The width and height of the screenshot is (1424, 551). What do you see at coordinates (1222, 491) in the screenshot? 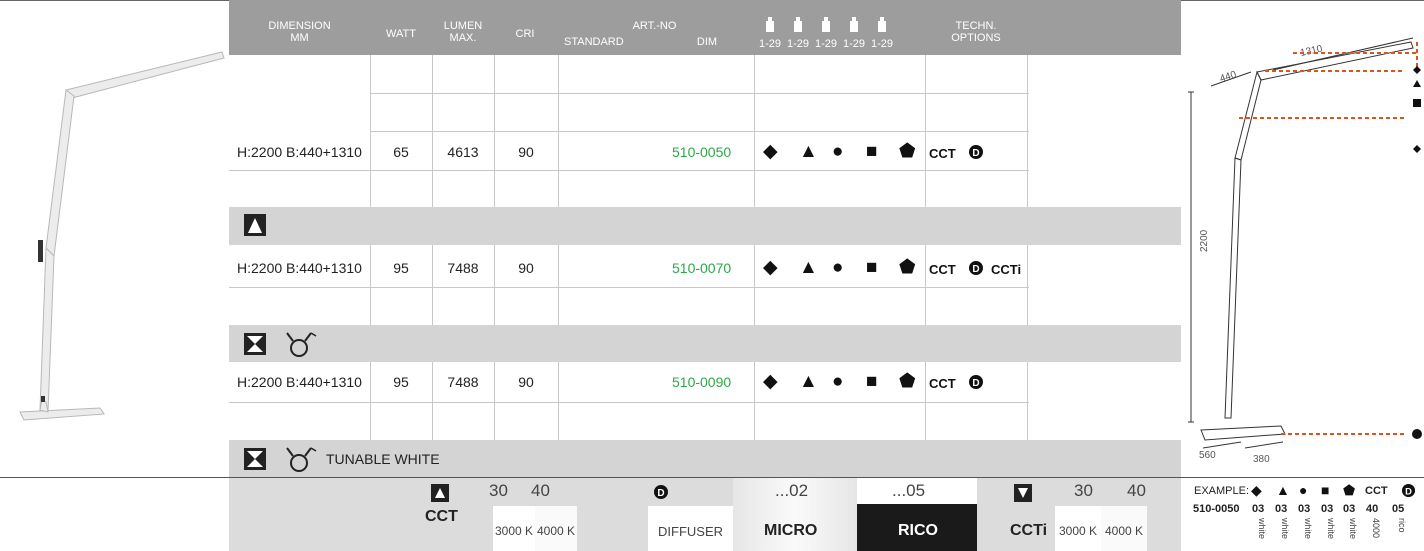
I see `example-label: EXAMPLE:` at bounding box center [1222, 491].